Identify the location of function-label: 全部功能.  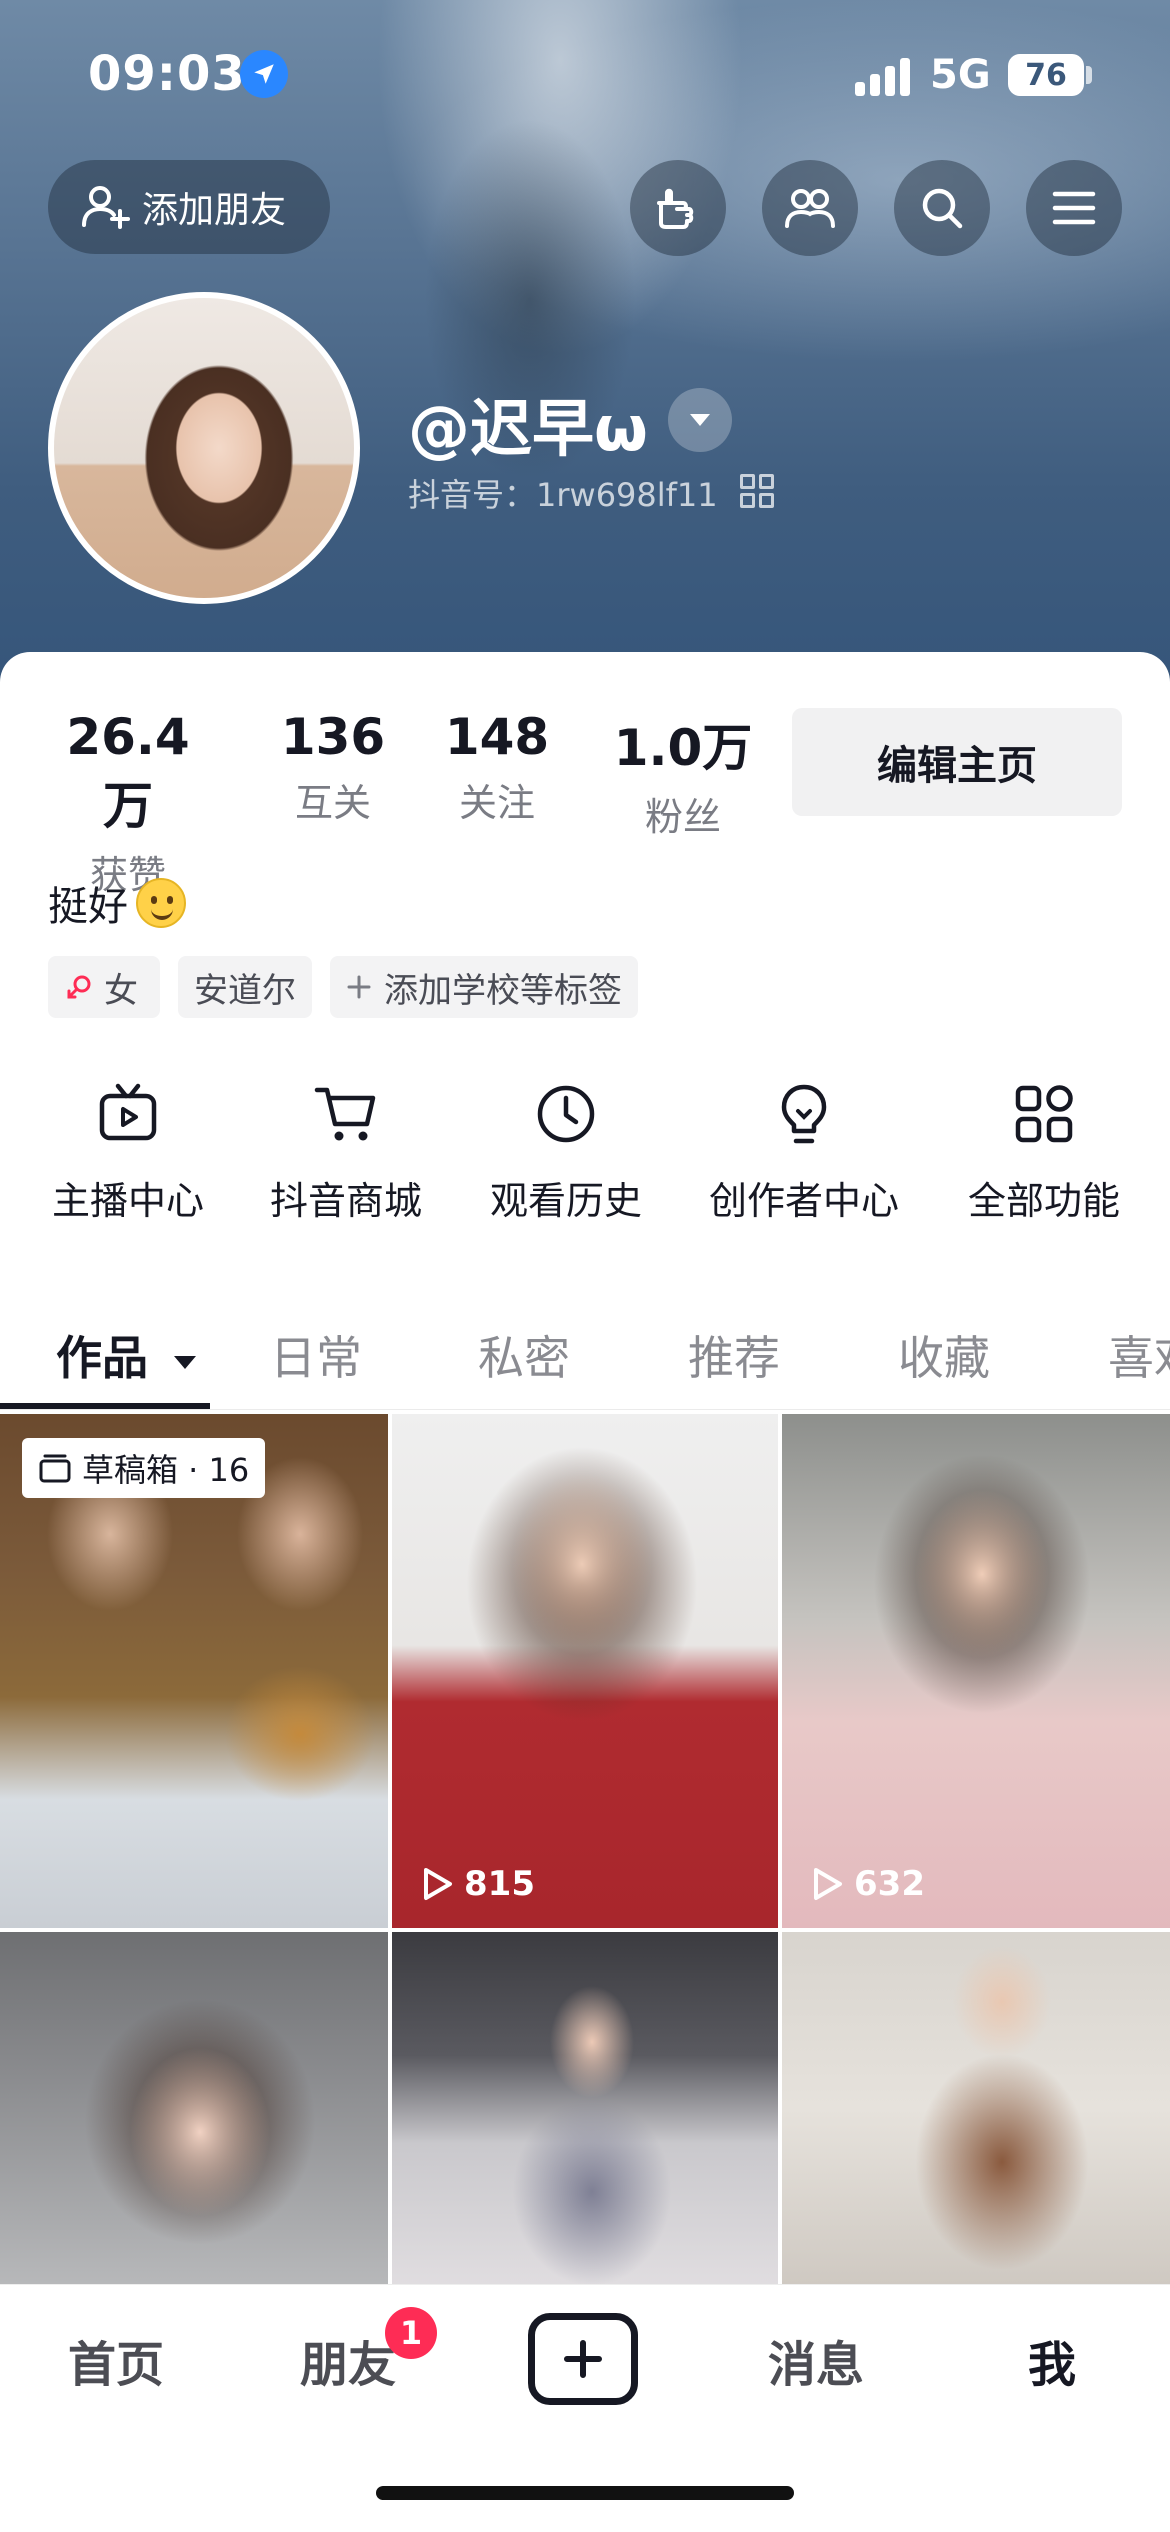
(1043, 1201).